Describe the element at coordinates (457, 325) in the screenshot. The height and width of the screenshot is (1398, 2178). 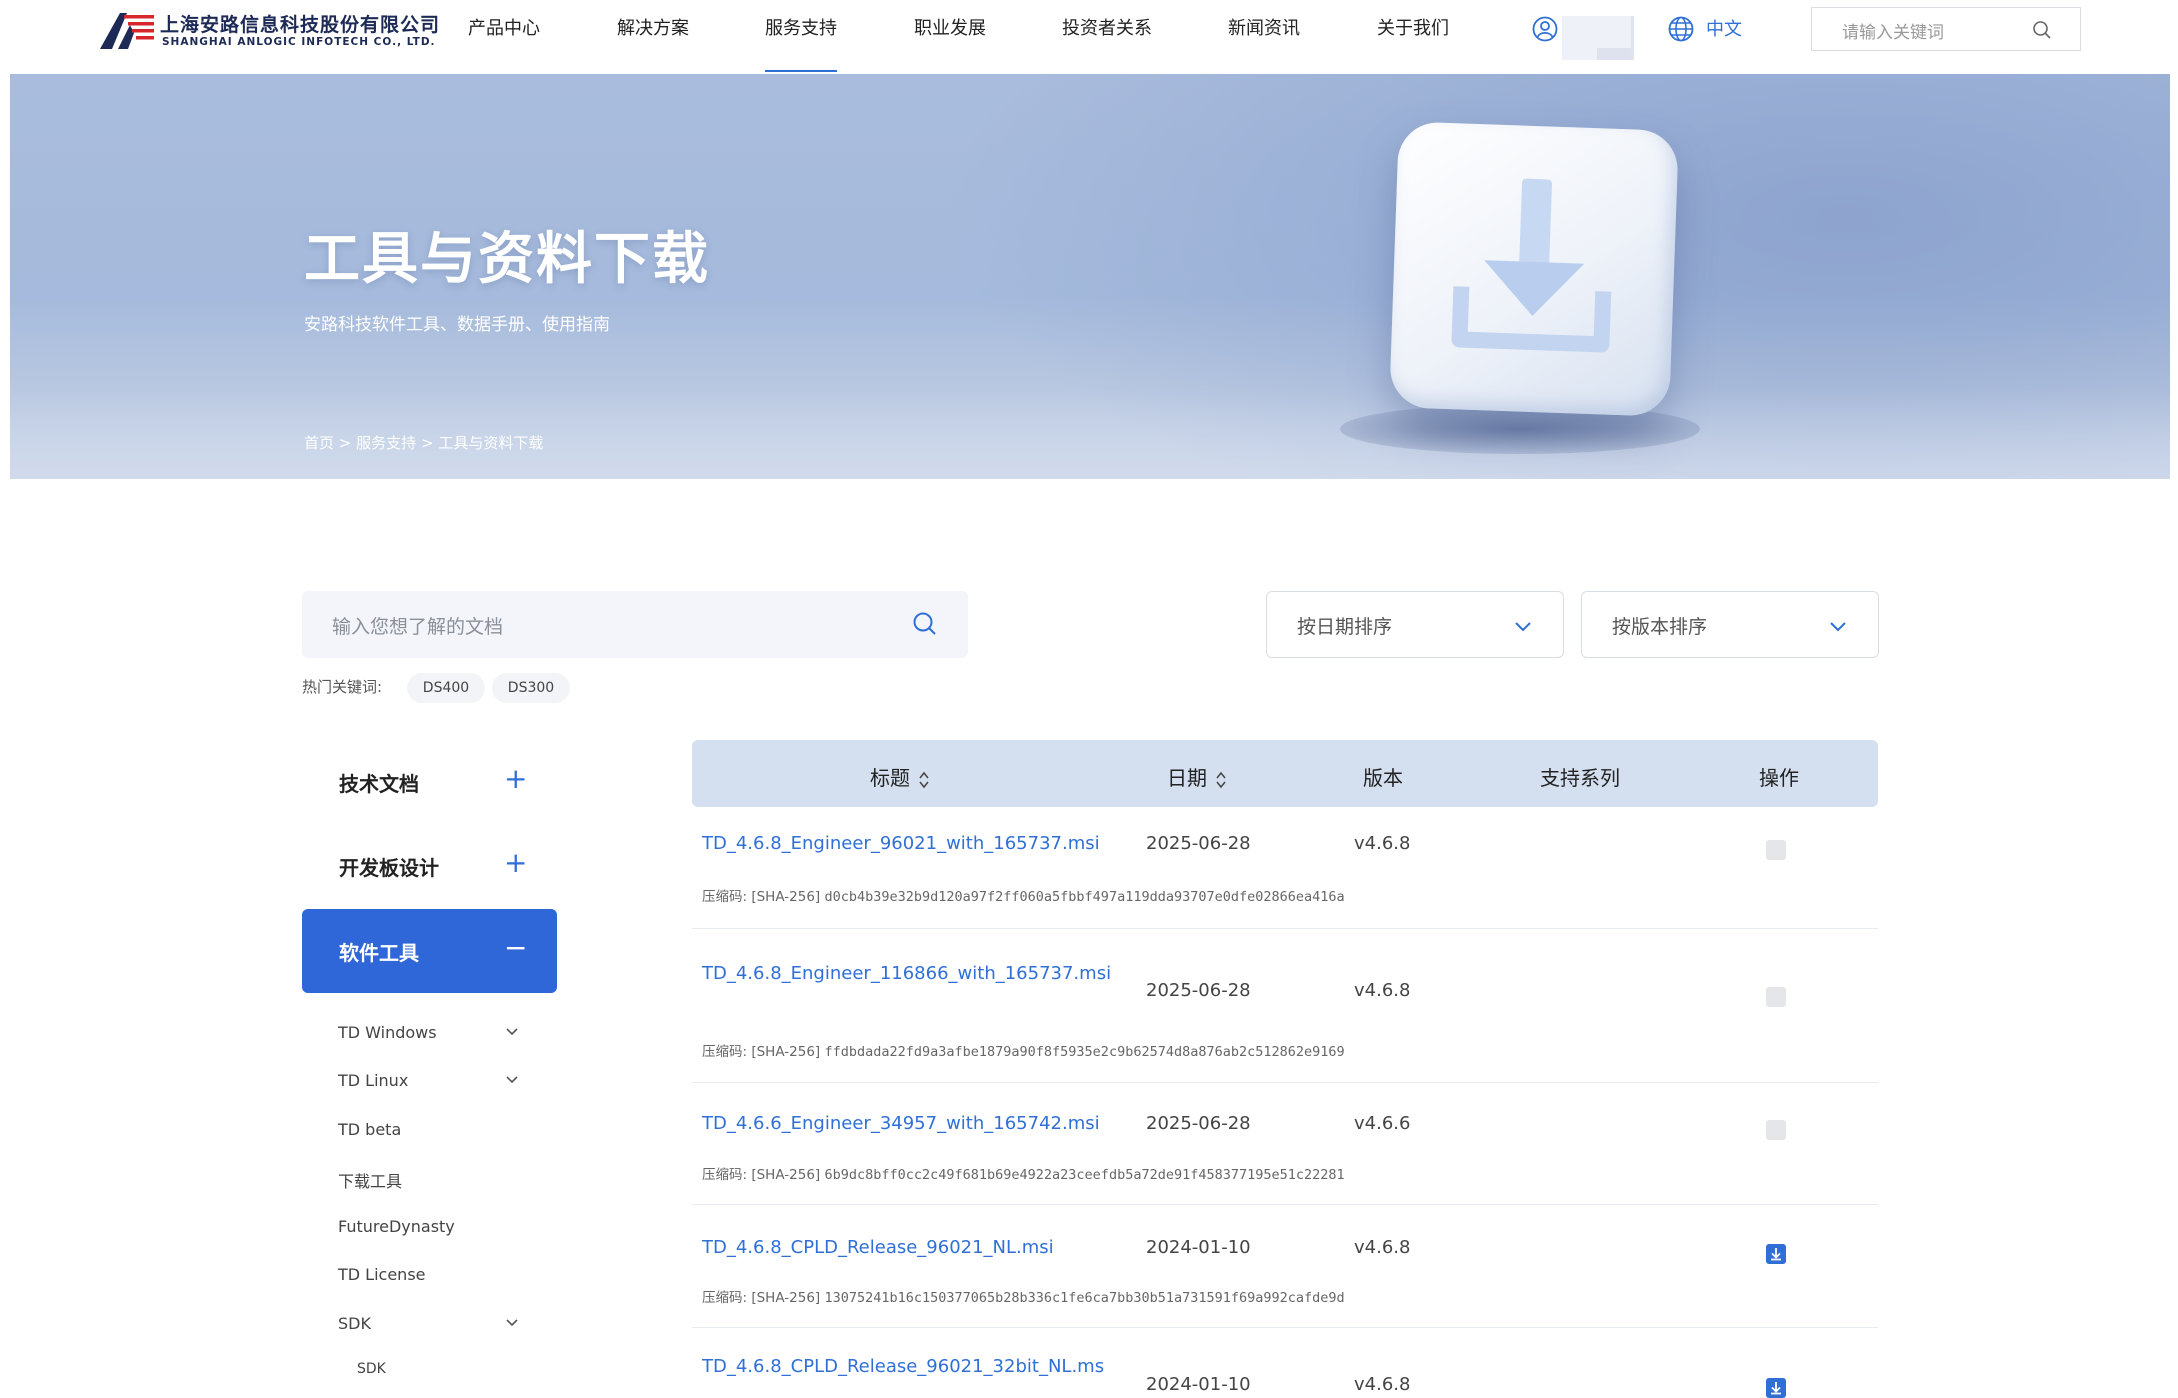
I see `page-subtitle: 安路科技软件工具、数据手册、使用指南` at that location.